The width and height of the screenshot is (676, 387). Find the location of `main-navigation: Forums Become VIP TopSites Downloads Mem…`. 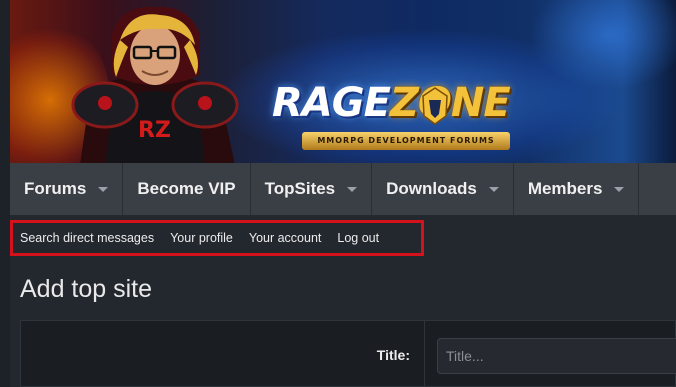

main-navigation: Forums Become VIP TopSites Downloads Mem… is located at coordinates (343, 189).